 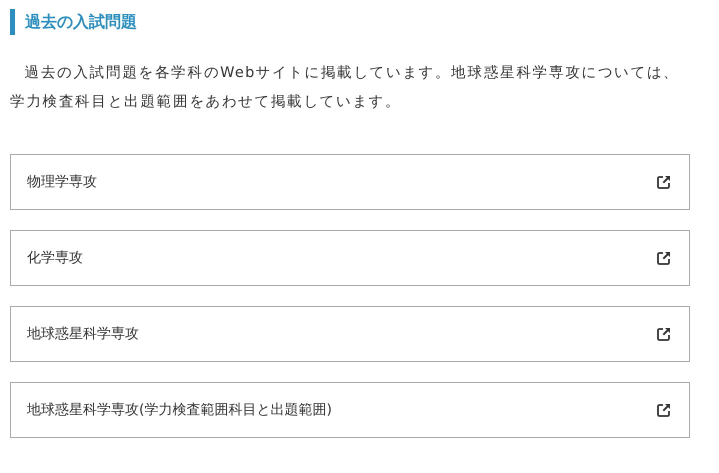 What do you see at coordinates (350, 410) in the screenshot?
I see `link-card: 地球惑星科学専攻(学力検査範囲科目と出題範囲)` at bounding box center [350, 410].